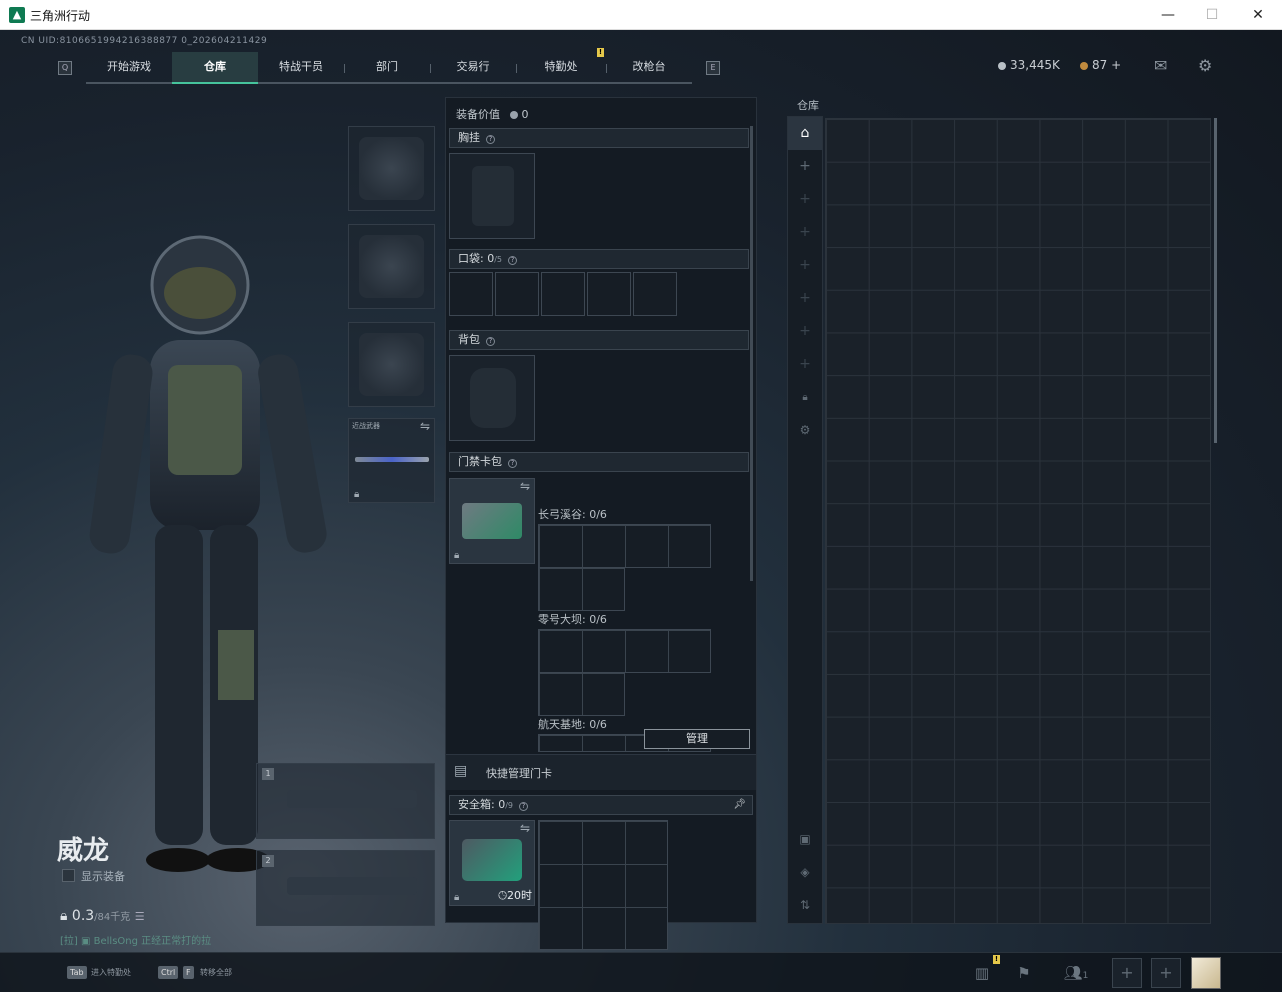  I want to click on backpack-slot, so click(492, 398).